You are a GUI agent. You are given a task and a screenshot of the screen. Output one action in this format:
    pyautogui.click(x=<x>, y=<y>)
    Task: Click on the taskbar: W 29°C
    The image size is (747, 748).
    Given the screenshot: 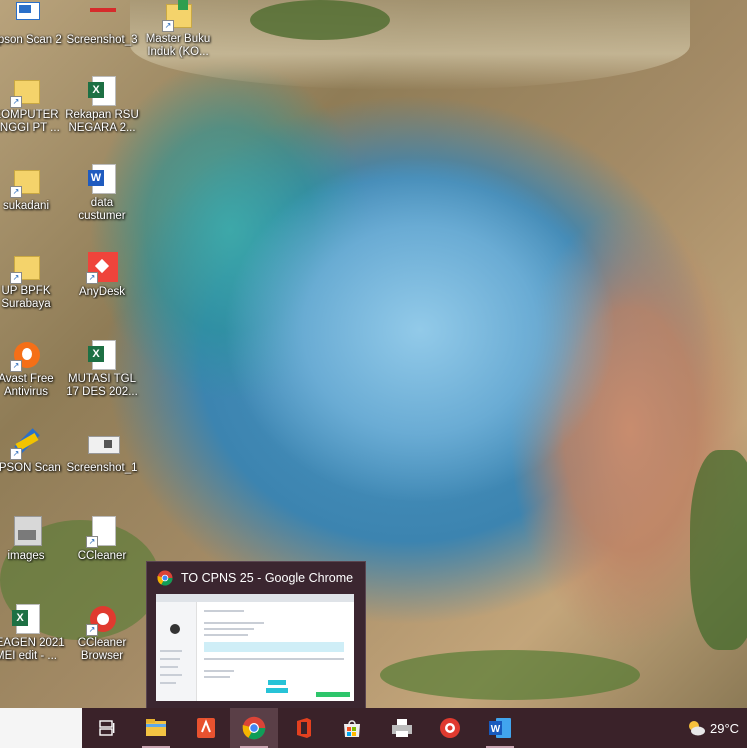 What is the action you would take?
    pyautogui.click(x=373, y=728)
    